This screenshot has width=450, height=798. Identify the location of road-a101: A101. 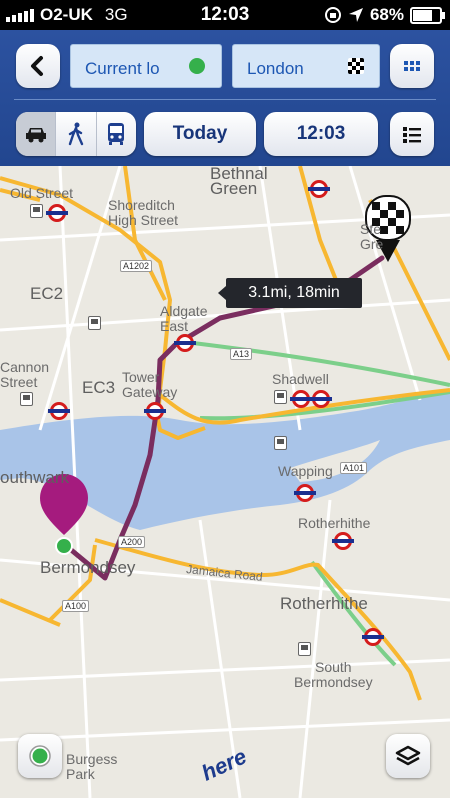
(354, 468).